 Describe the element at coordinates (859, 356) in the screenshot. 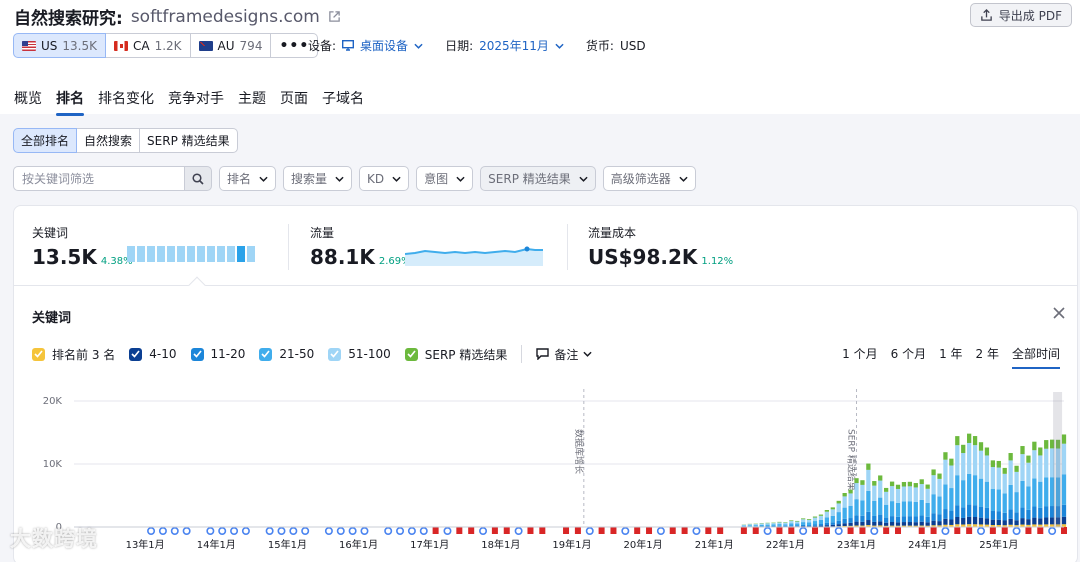

I see `range-1-month: 1 个月` at that location.